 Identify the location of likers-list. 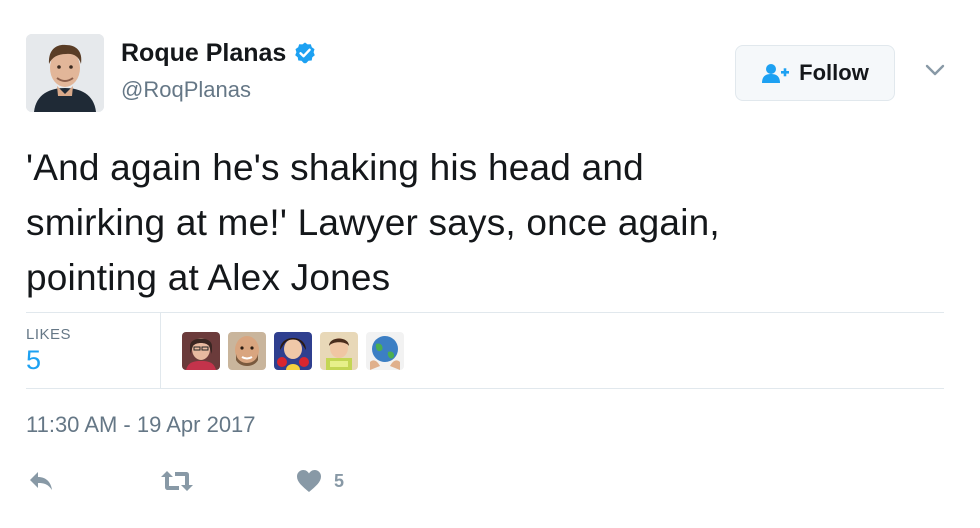
(297, 351).